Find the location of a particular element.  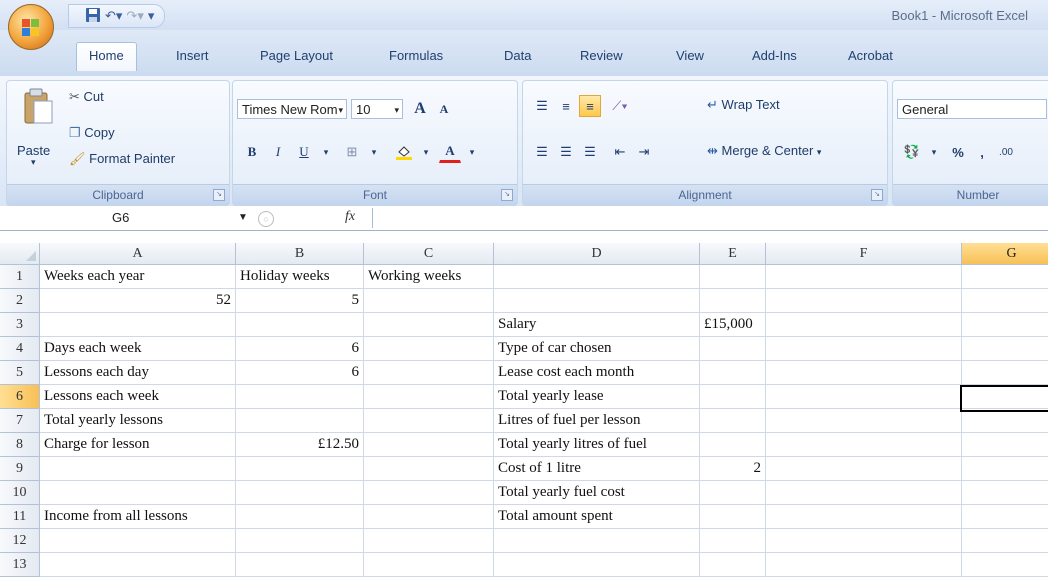

column-header-e: E is located at coordinates (733, 254).